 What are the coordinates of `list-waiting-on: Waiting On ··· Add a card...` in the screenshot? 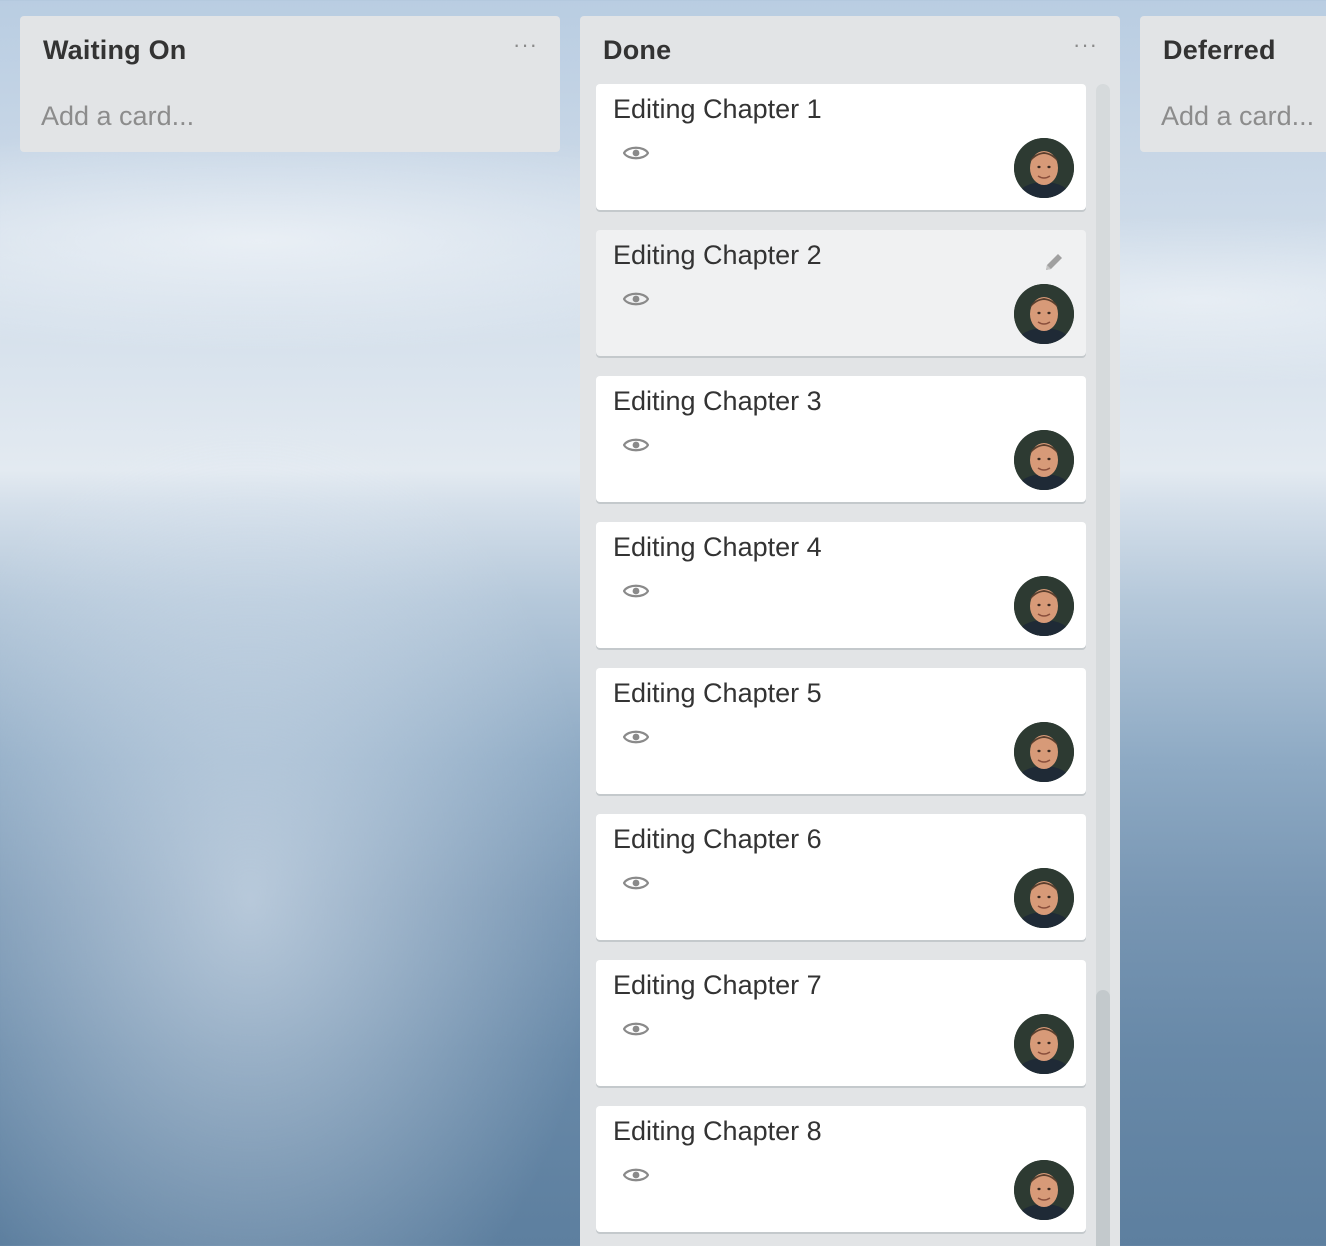 It's located at (290, 84).